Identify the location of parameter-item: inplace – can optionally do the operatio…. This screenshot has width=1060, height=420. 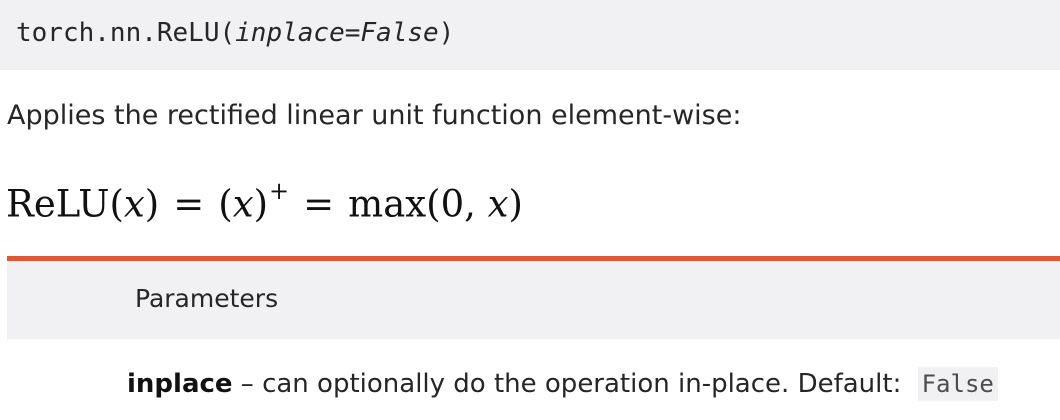
(562, 384).